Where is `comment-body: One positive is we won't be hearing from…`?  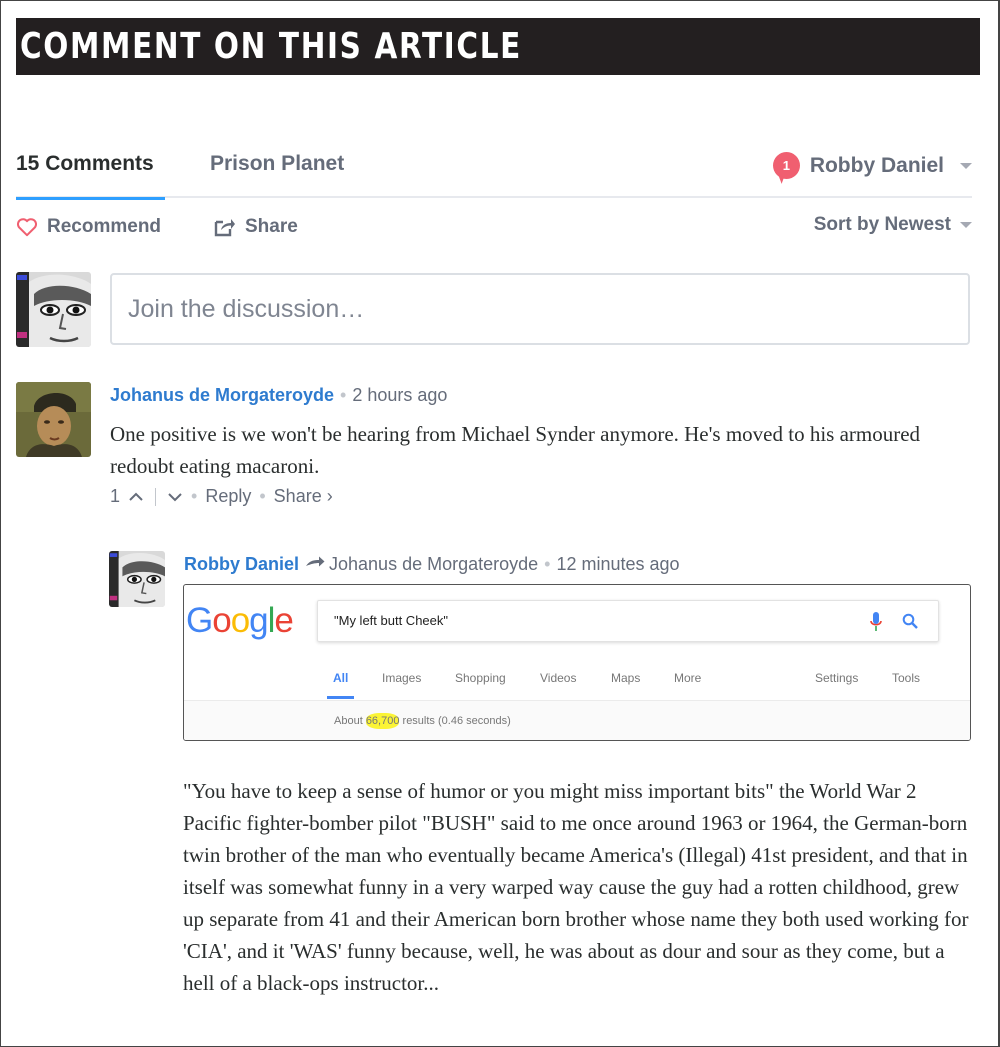 comment-body: One positive is we won't be hearing from… is located at coordinates (515, 450).